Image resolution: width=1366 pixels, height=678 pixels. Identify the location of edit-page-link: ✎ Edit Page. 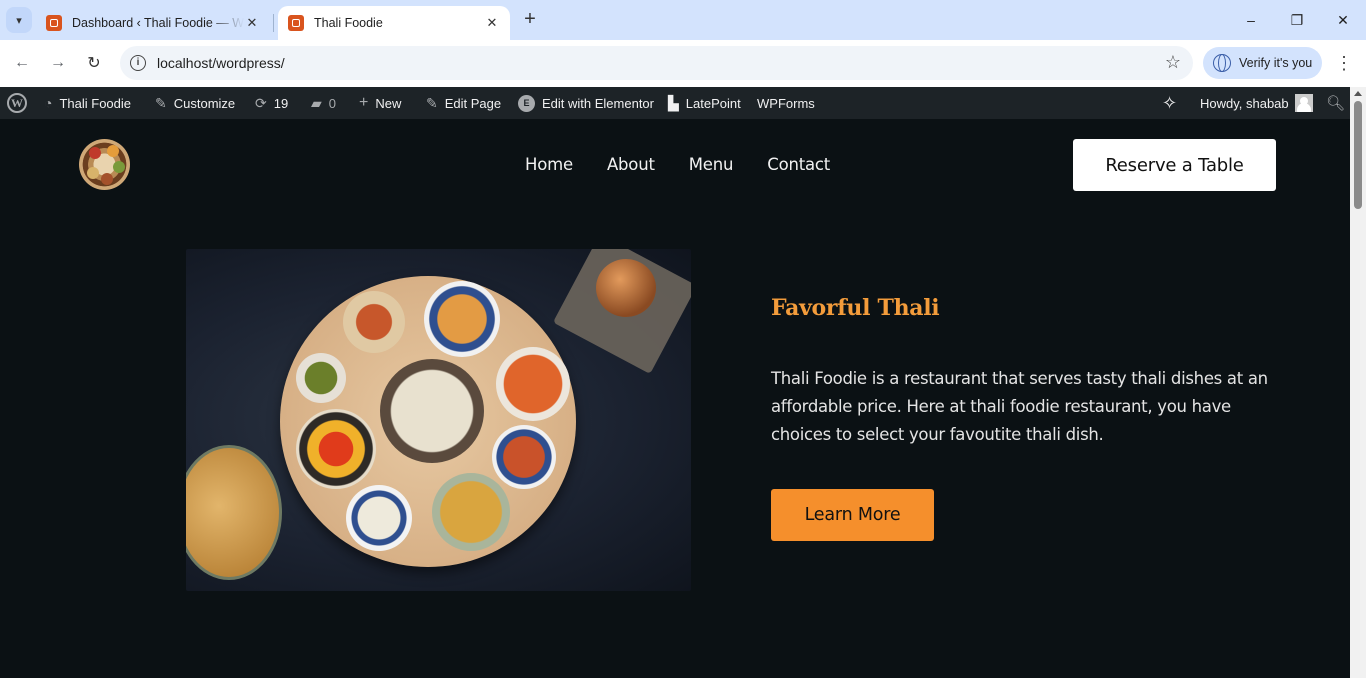
(463, 103).